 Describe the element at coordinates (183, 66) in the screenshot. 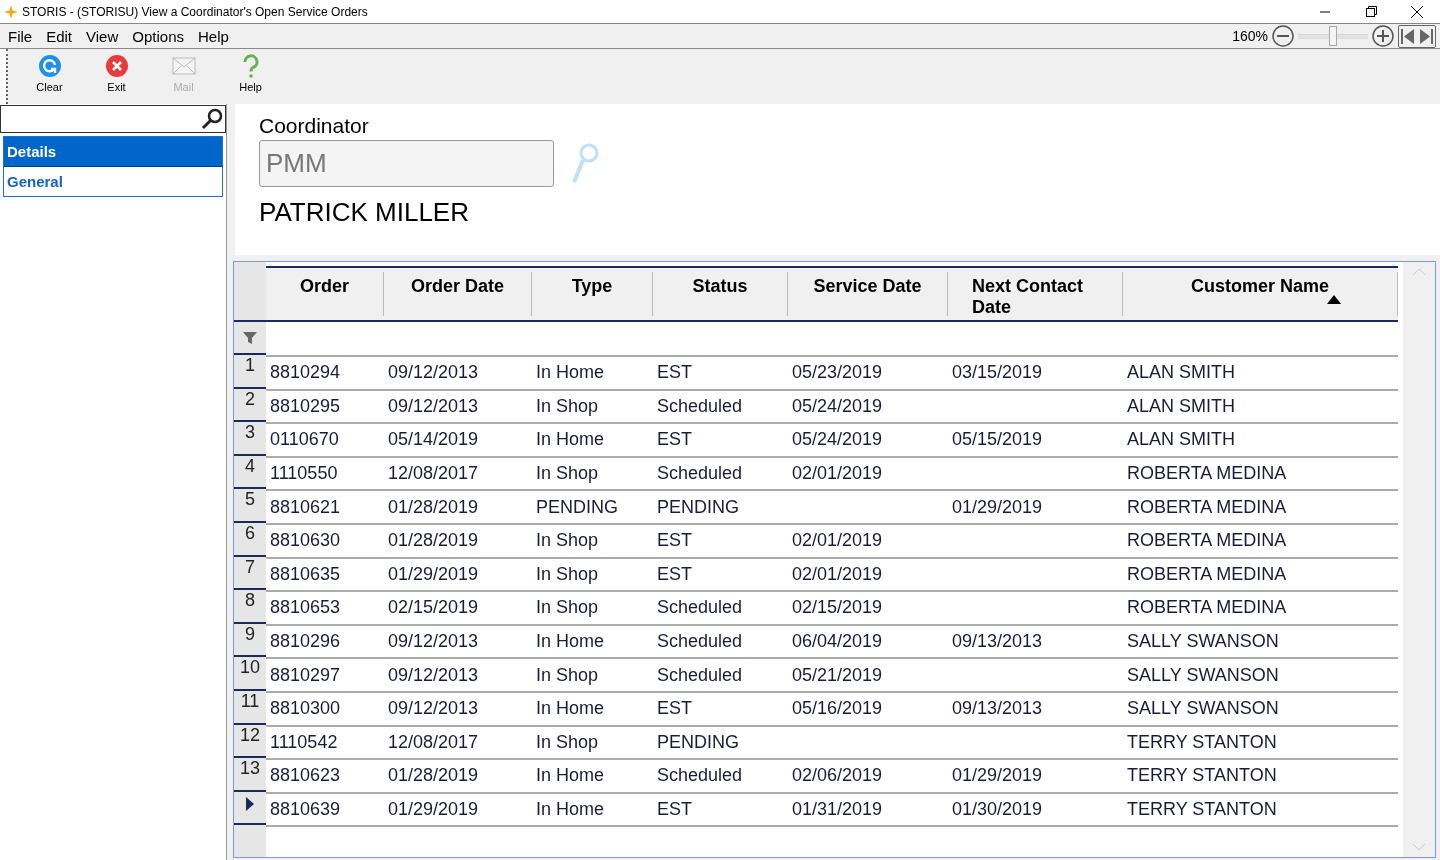

I see `envelope-icon` at that location.